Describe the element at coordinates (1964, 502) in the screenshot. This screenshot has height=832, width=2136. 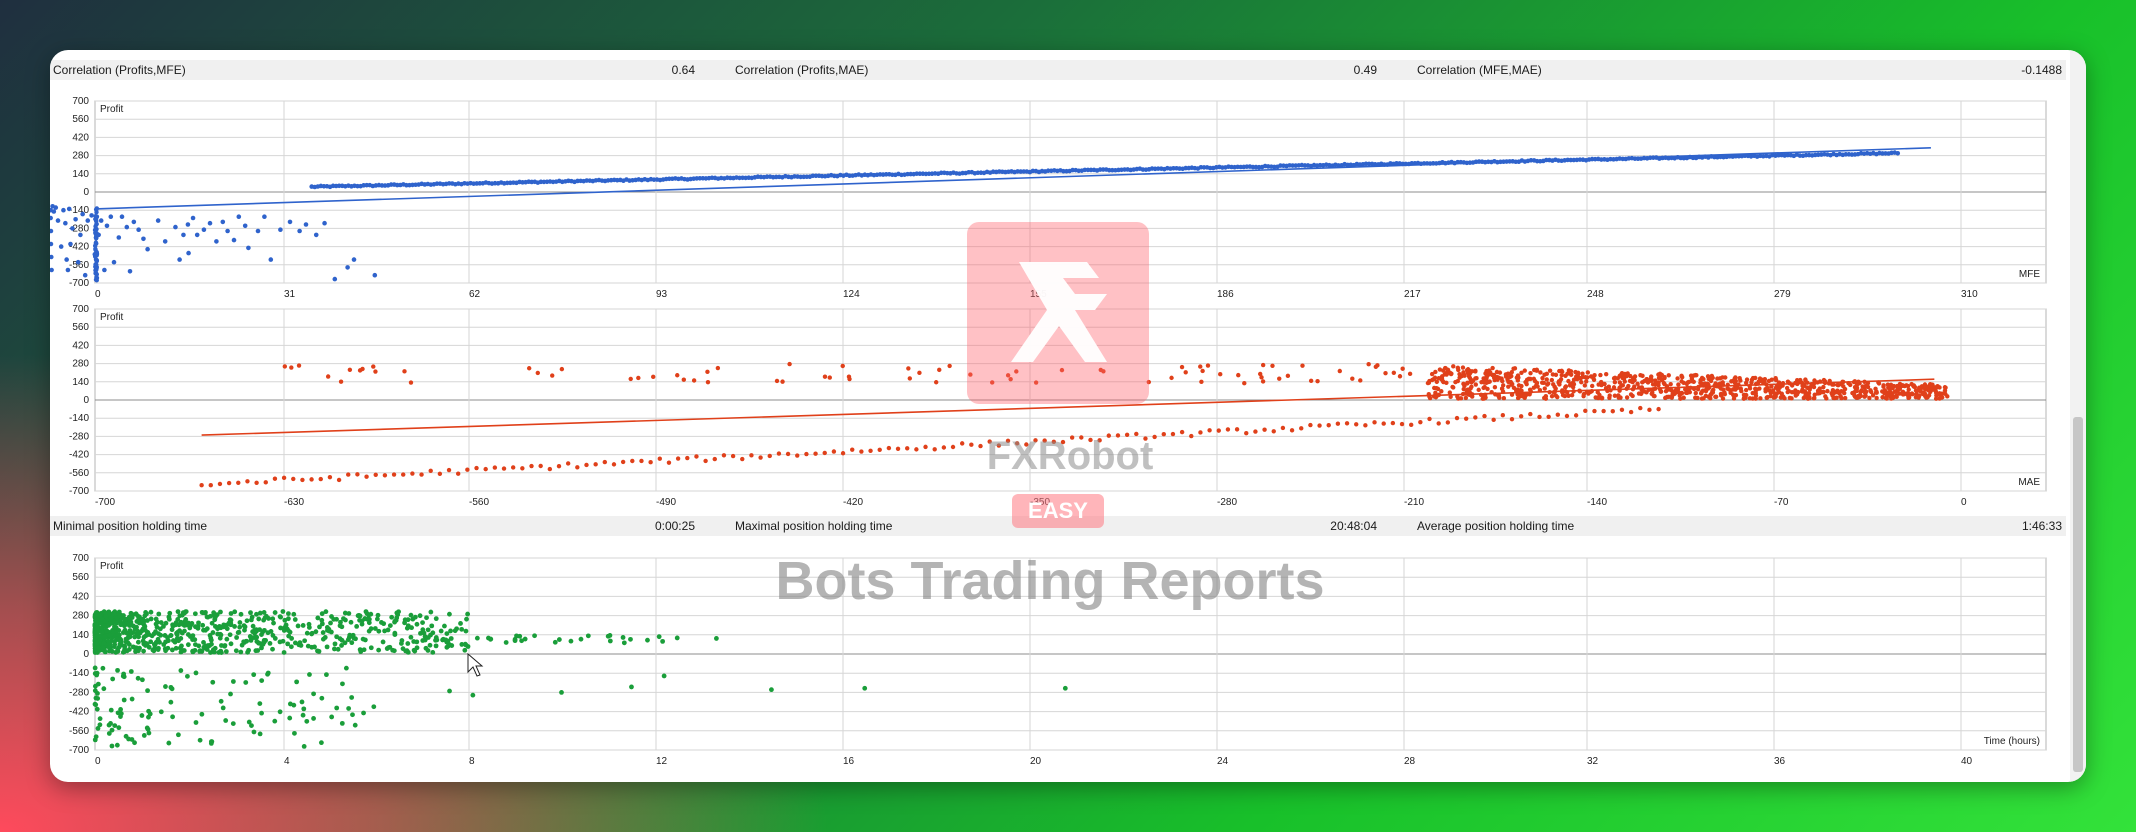
I see `x-tick-label: 0` at that location.